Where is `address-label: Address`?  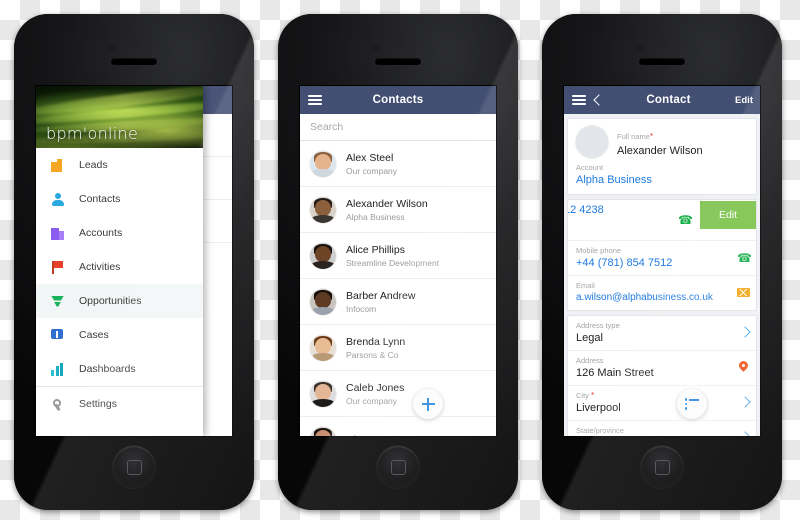 address-label: Address is located at coordinates (590, 360).